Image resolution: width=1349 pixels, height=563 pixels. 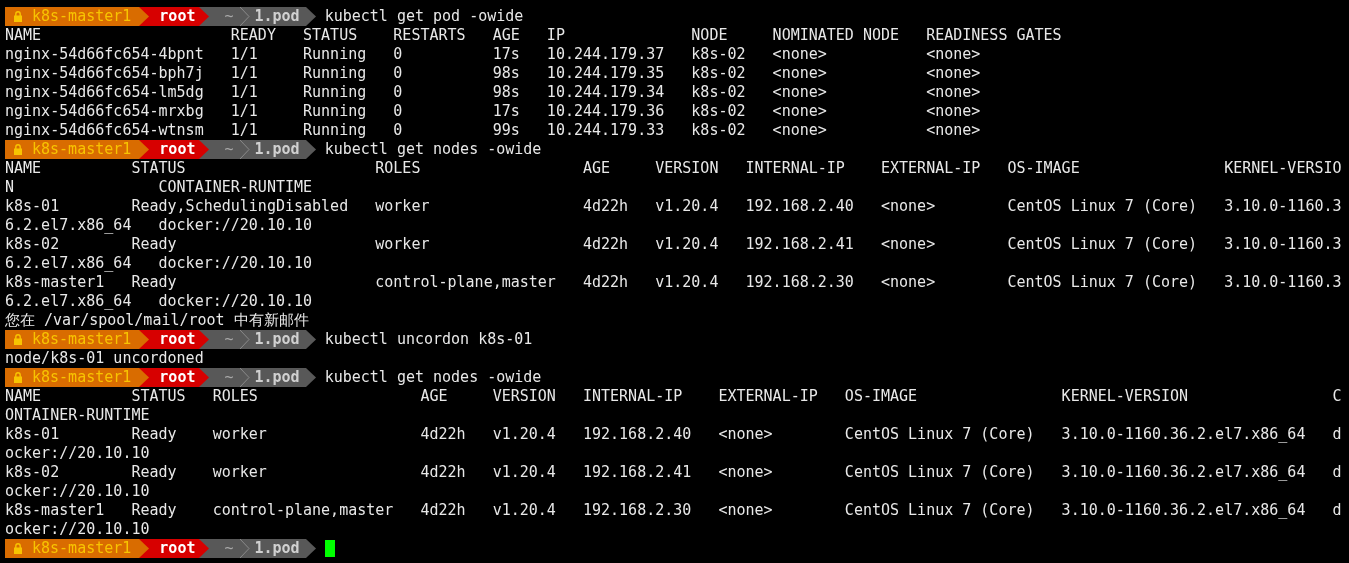 I want to click on command-text: kubectl get pod -owide, so click(x=424, y=16).